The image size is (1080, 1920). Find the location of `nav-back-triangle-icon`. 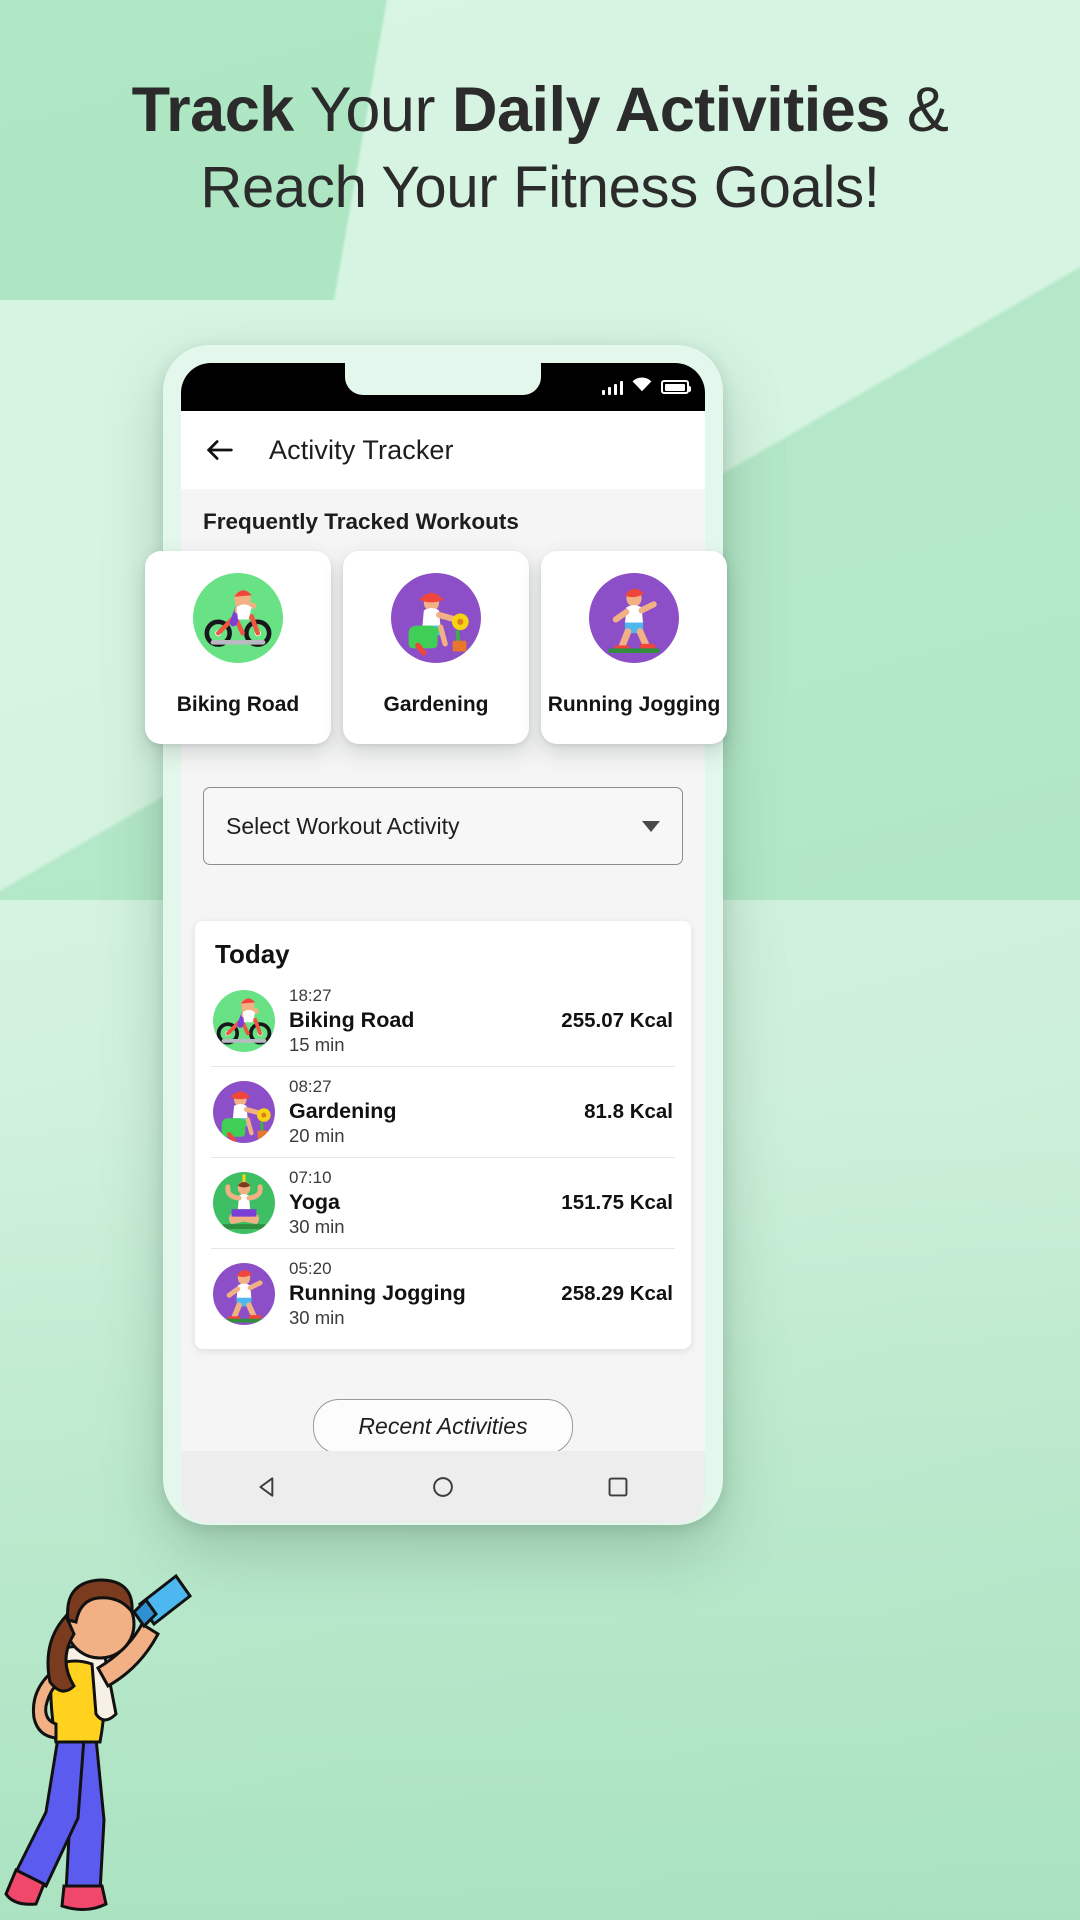

nav-back-triangle-icon is located at coordinates (268, 1487).